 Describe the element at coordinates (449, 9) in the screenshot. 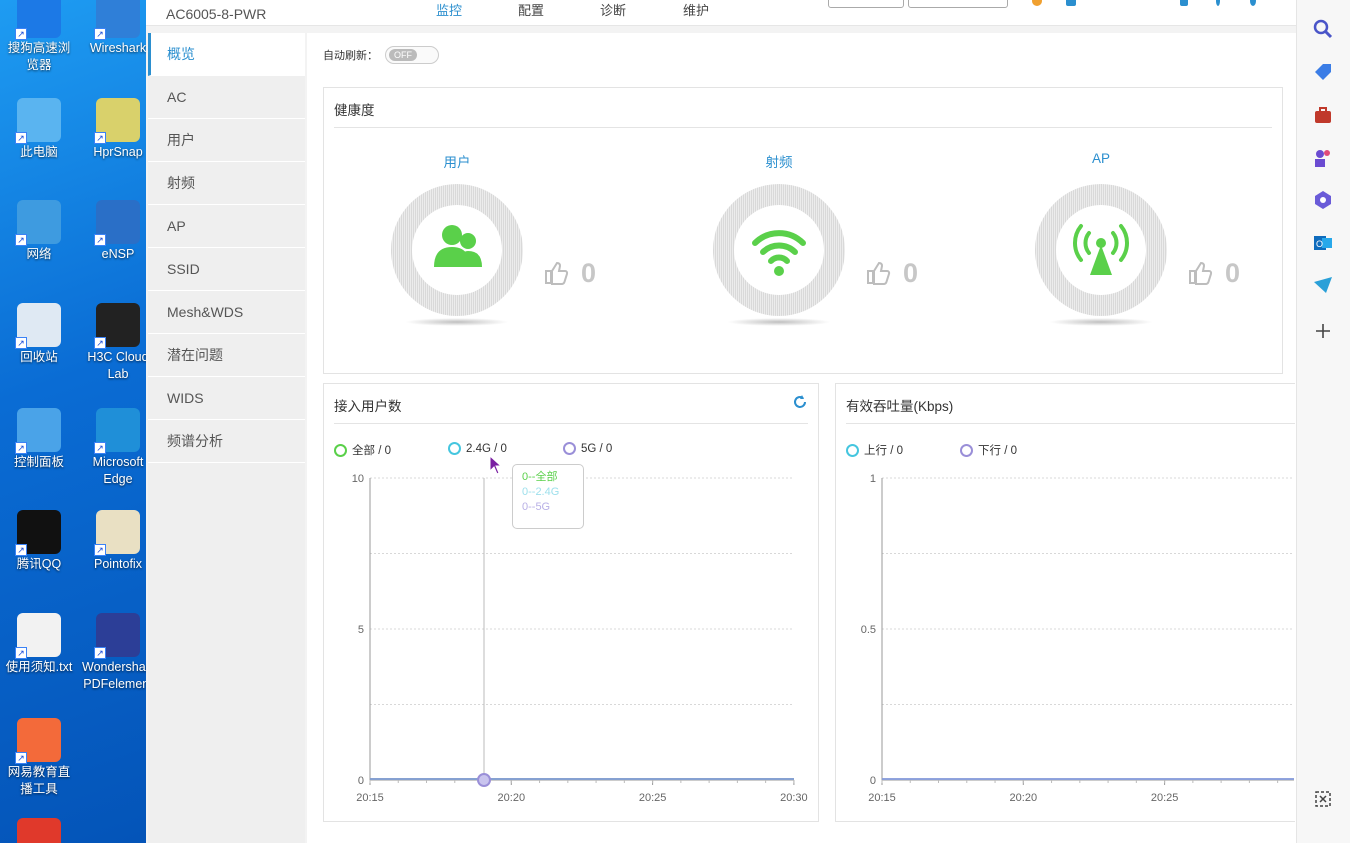

I see `tab-monitor: 监控` at that location.